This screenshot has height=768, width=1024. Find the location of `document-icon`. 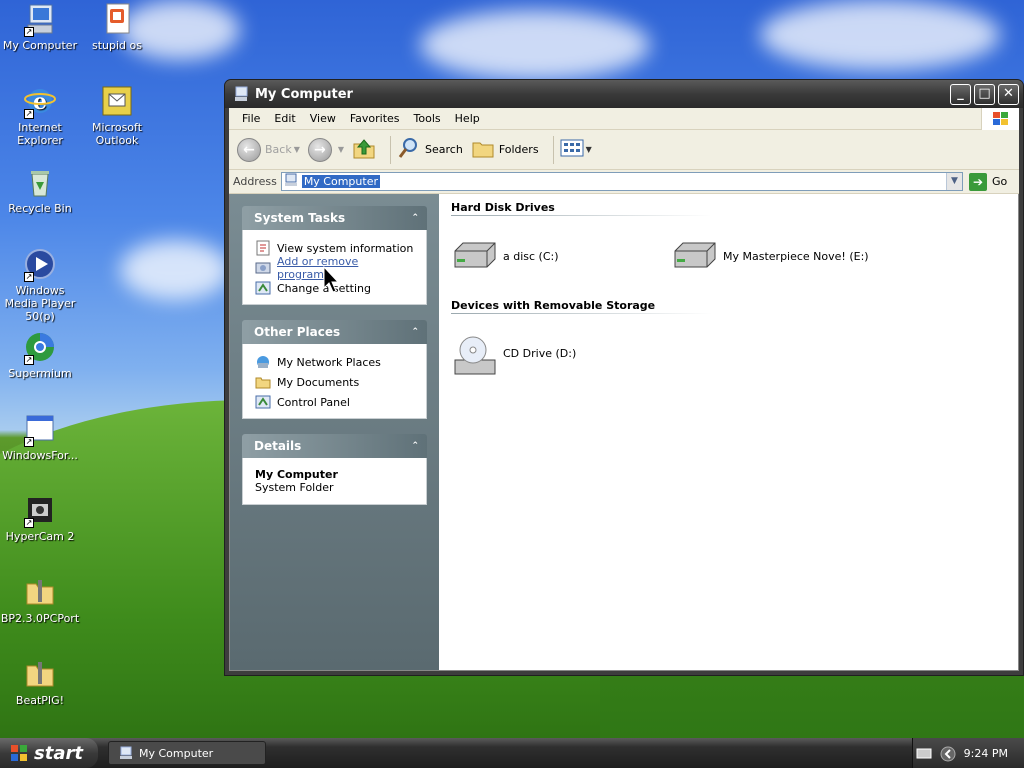

document-icon is located at coordinates (117, 19).